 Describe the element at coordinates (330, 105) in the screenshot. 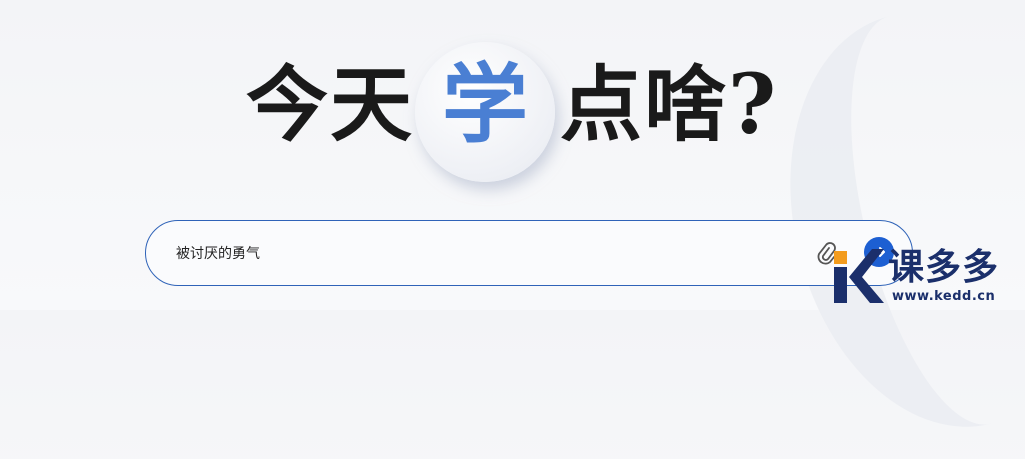

I see `hero-text-left: 今天` at that location.